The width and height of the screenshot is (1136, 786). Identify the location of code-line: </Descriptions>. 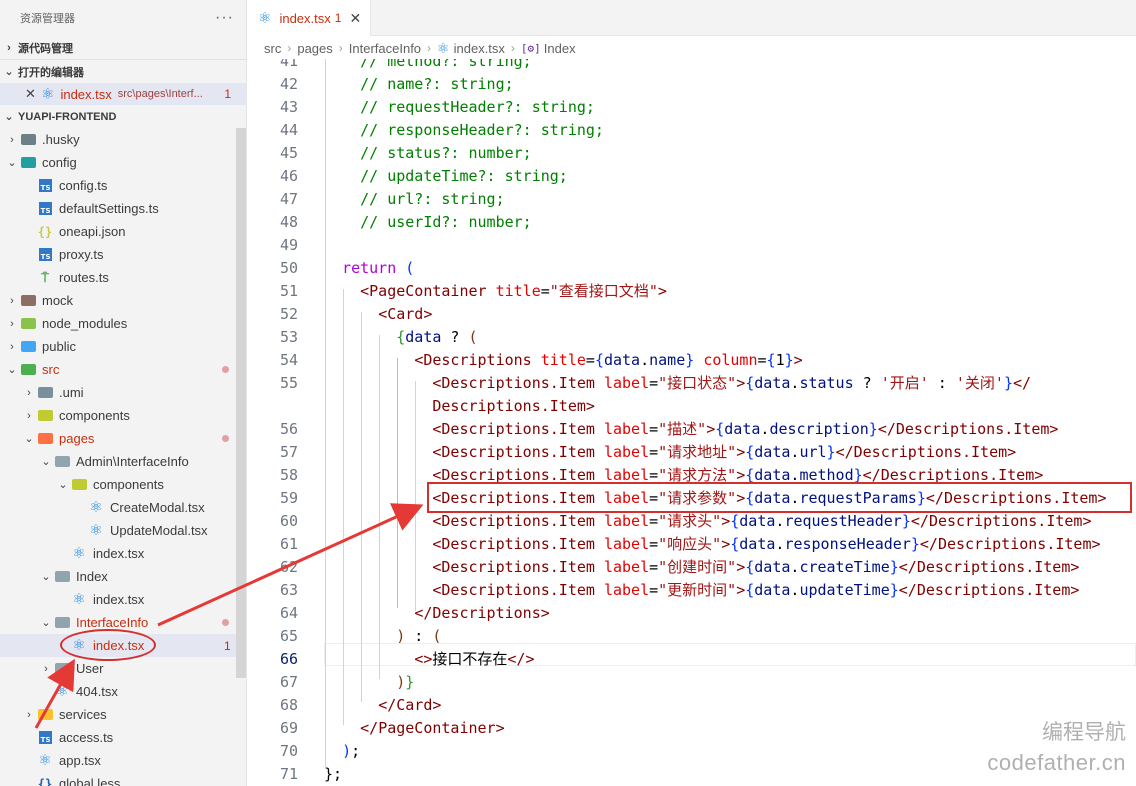
(436, 613).